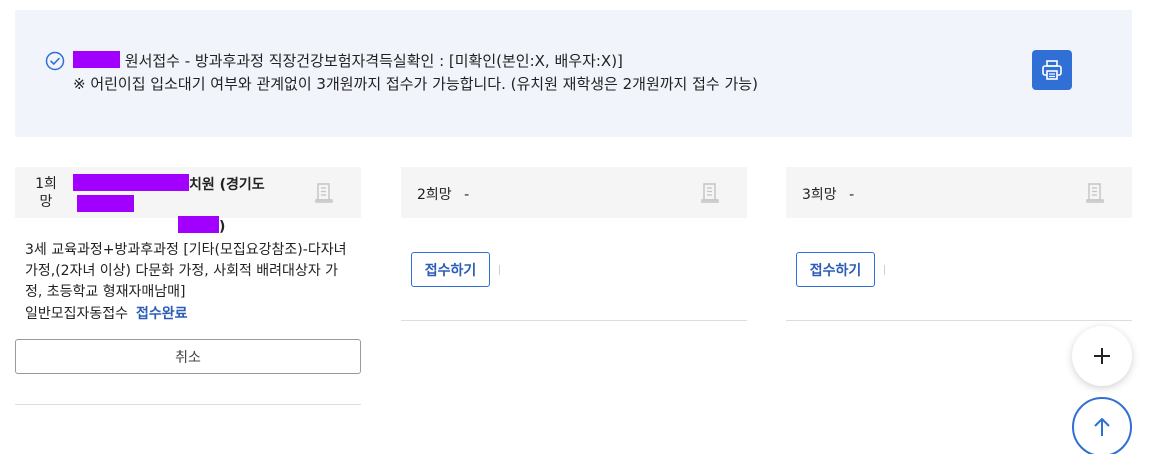 This screenshot has height=454, width=1149. I want to click on redacted-school-name, so click(131, 182).